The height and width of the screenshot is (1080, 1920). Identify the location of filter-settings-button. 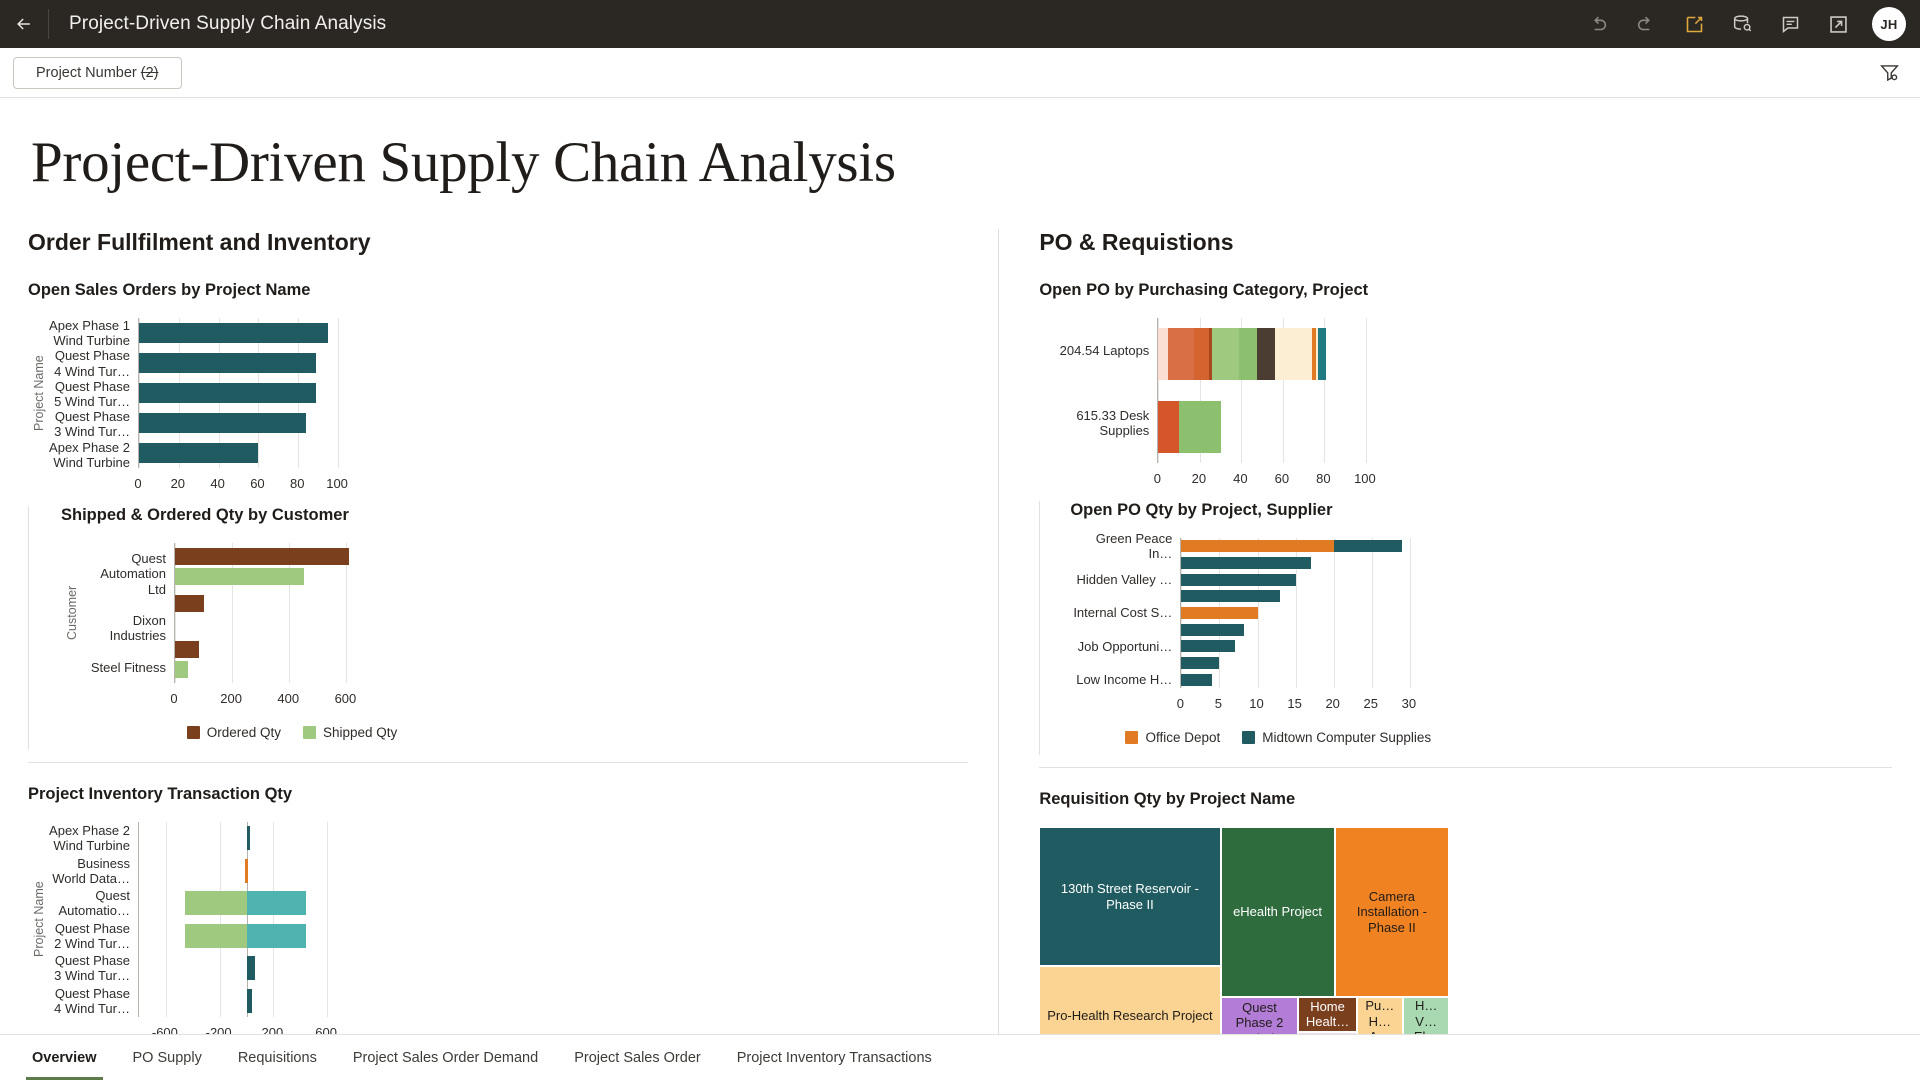
(1889, 73).